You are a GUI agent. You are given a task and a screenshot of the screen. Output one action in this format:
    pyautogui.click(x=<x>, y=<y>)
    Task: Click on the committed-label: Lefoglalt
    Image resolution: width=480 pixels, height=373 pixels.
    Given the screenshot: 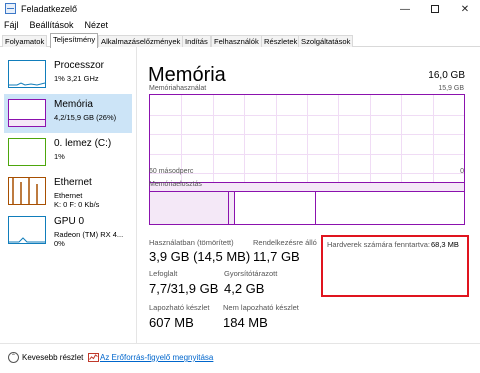 What is the action you would take?
    pyautogui.click(x=163, y=273)
    